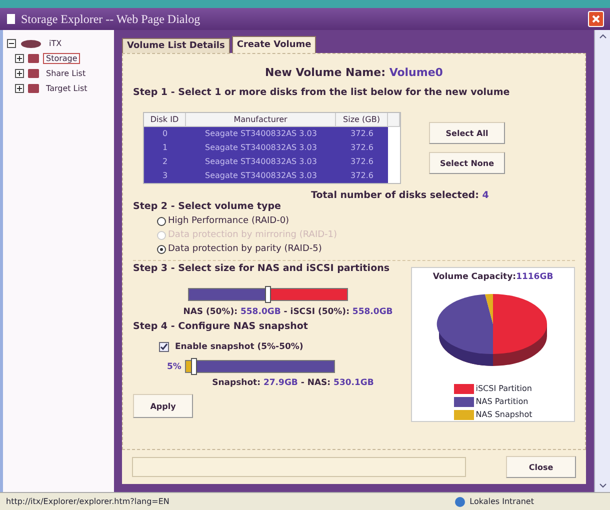 Image resolution: width=610 pixels, height=510 pixels. What do you see at coordinates (274, 44) in the screenshot?
I see `tab: Create Volume` at bounding box center [274, 44].